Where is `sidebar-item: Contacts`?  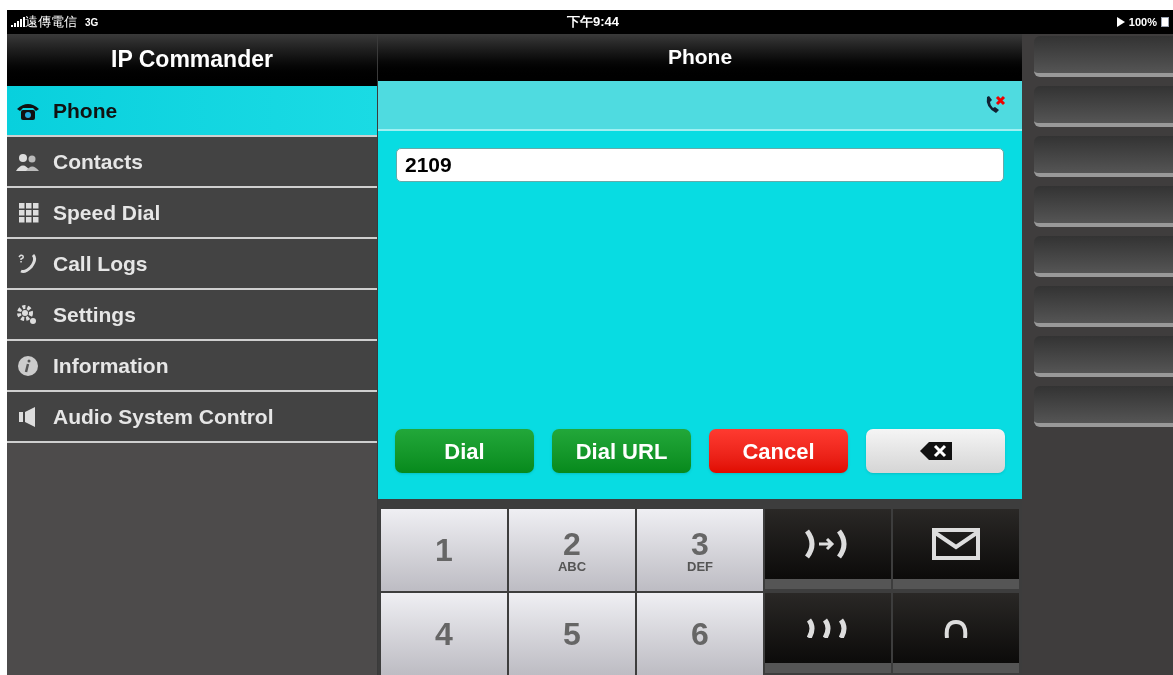 sidebar-item: Contacts is located at coordinates (192, 162).